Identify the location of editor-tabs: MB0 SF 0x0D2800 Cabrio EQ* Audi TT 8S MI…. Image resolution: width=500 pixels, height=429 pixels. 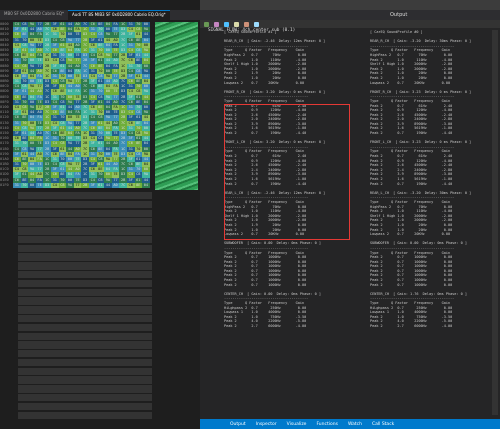
(100, 15).